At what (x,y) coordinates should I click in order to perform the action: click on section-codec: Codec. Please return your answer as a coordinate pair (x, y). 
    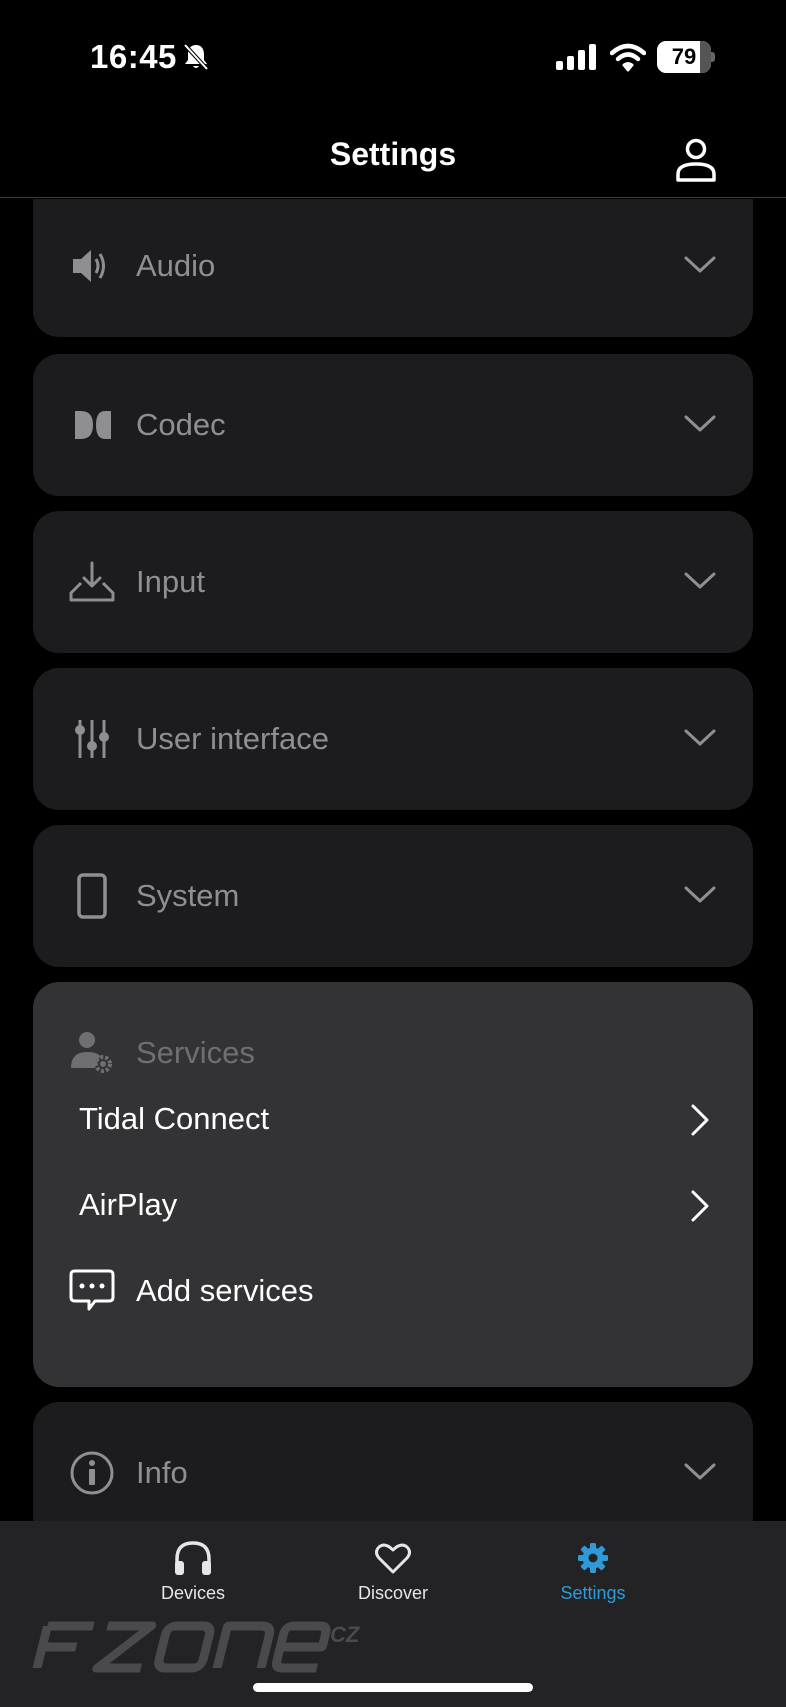
    Looking at the image, I should click on (393, 425).